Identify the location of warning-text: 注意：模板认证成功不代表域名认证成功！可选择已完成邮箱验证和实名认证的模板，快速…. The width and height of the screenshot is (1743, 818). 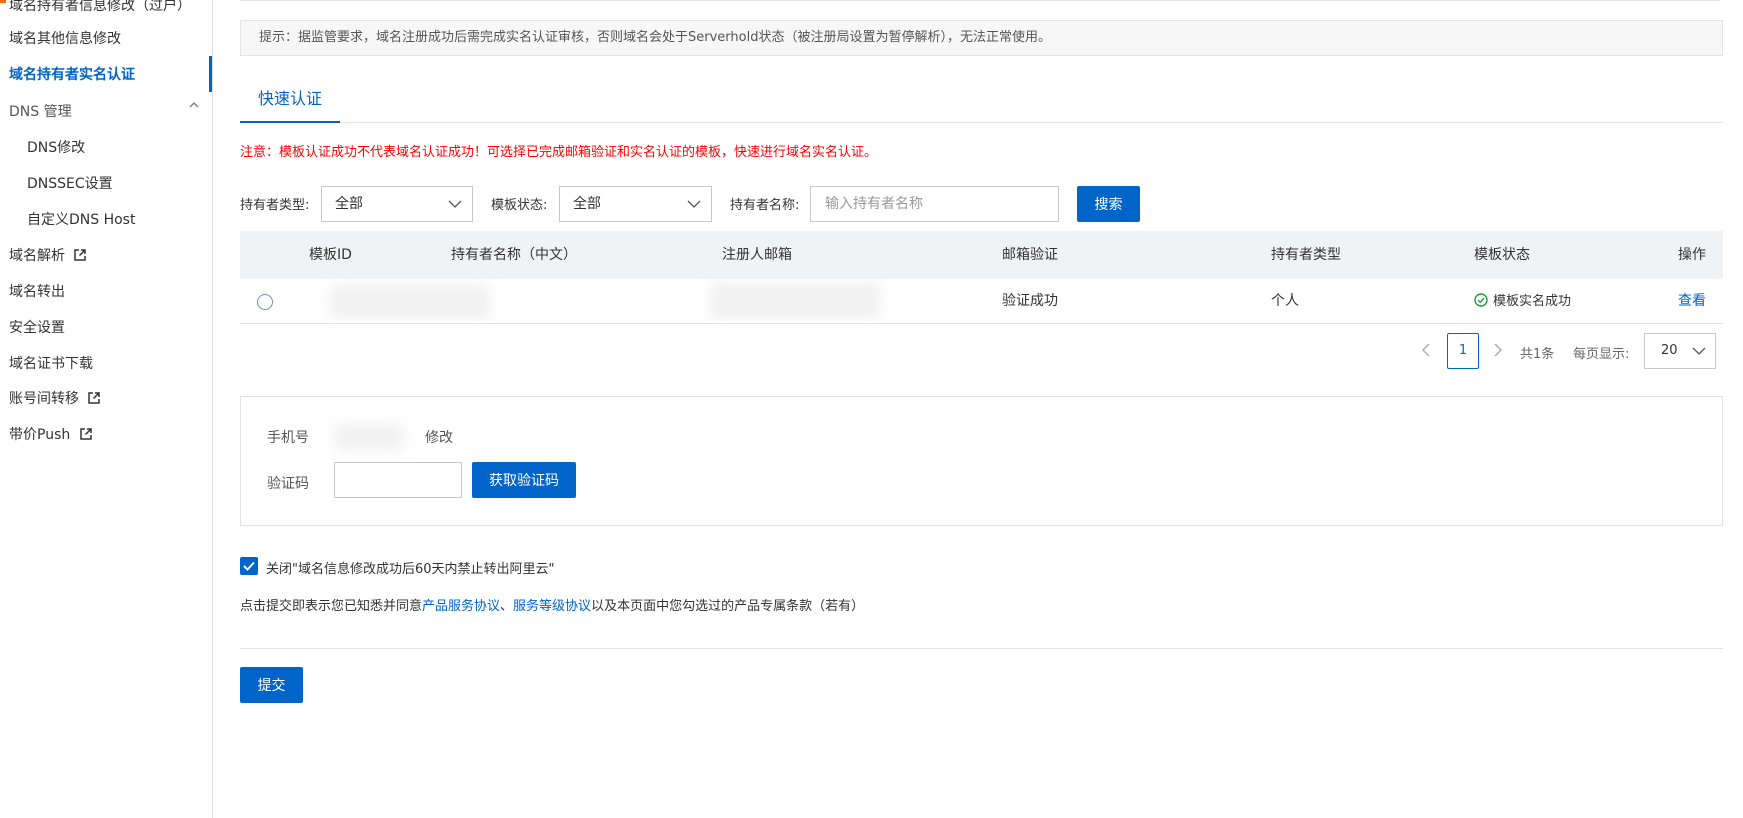
(559, 152).